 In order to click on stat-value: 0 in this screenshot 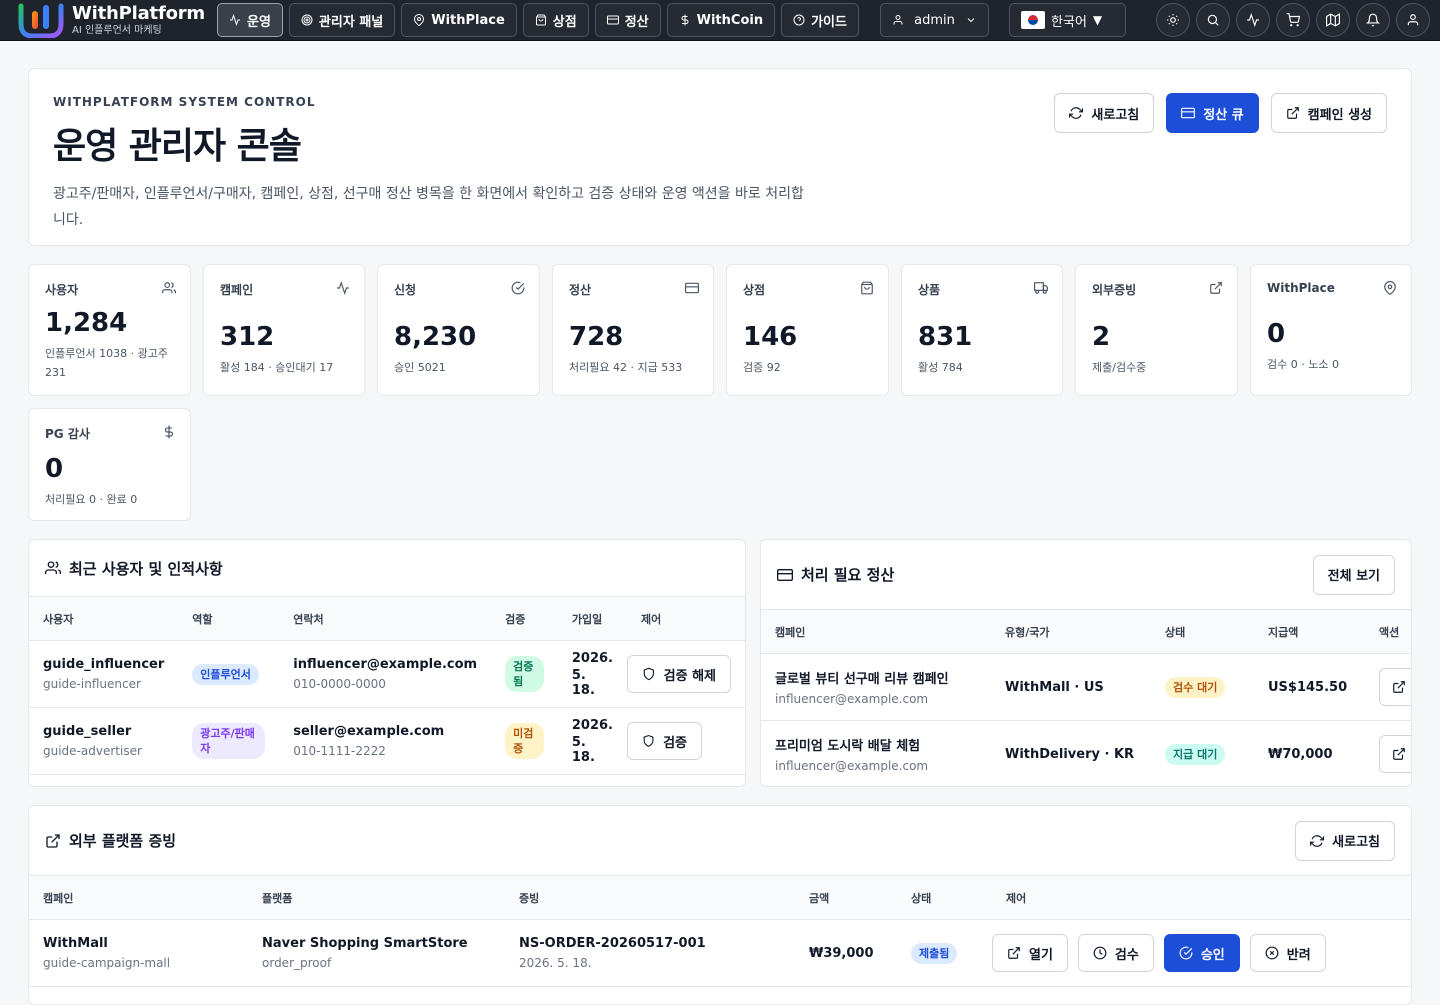, I will do `click(1276, 334)`.